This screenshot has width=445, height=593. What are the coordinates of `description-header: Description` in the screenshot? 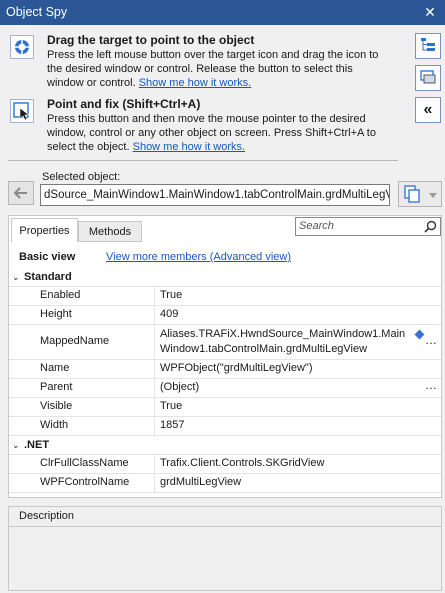 It's located at (225, 517).